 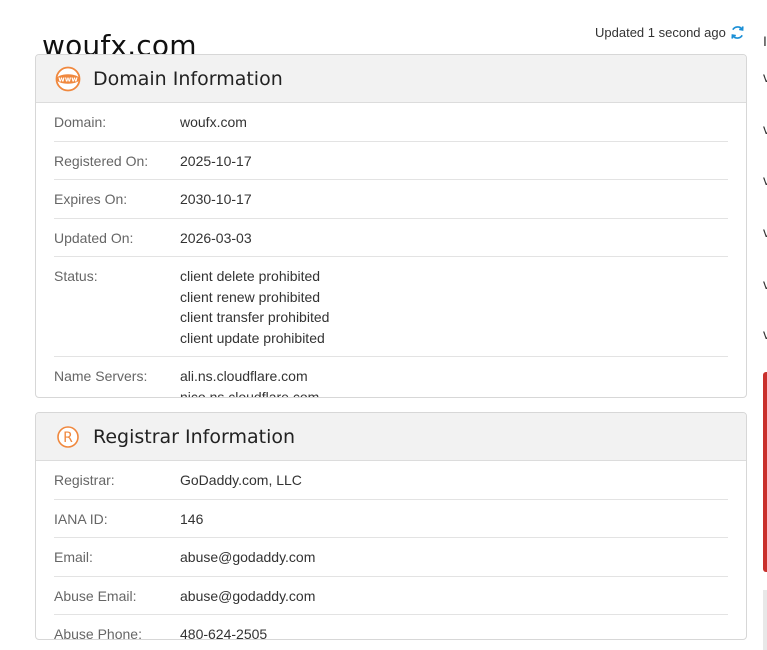 I want to click on svg-text: R, so click(x=68, y=438).